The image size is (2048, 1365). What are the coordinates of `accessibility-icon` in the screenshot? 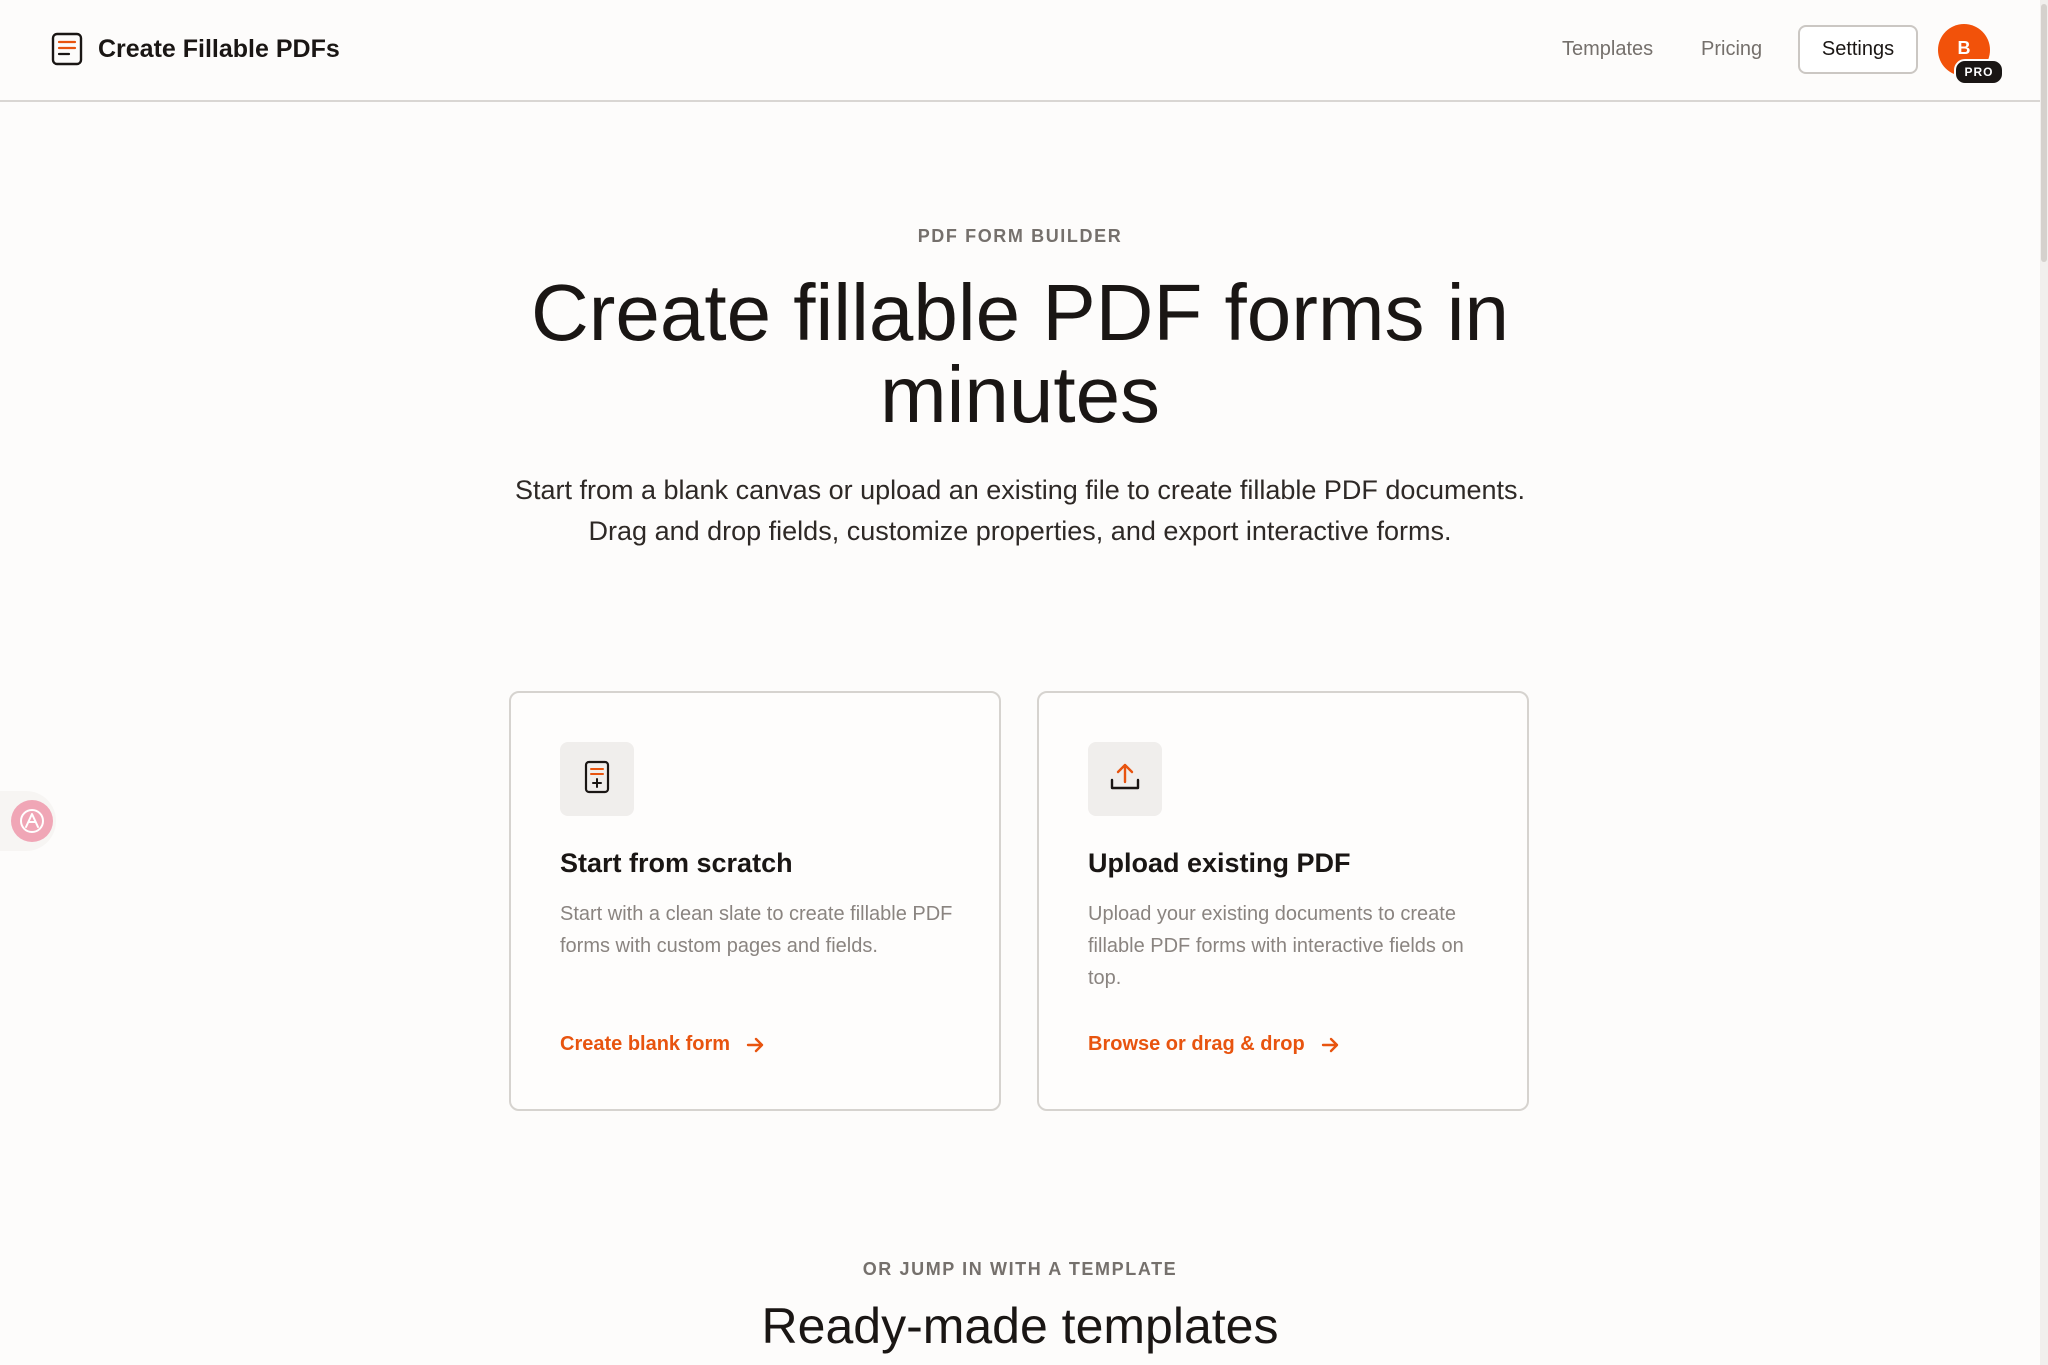 It's located at (32, 821).